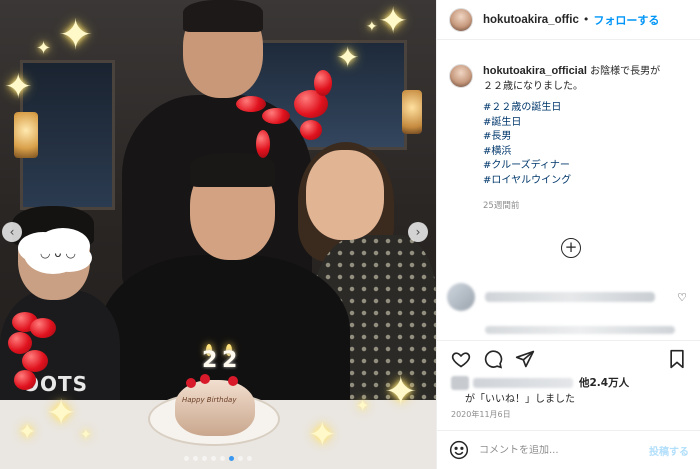 The height and width of the screenshot is (469, 700). What do you see at coordinates (677, 359) in the screenshot?
I see `bookmark-icon` at bounding box center [677, 359].